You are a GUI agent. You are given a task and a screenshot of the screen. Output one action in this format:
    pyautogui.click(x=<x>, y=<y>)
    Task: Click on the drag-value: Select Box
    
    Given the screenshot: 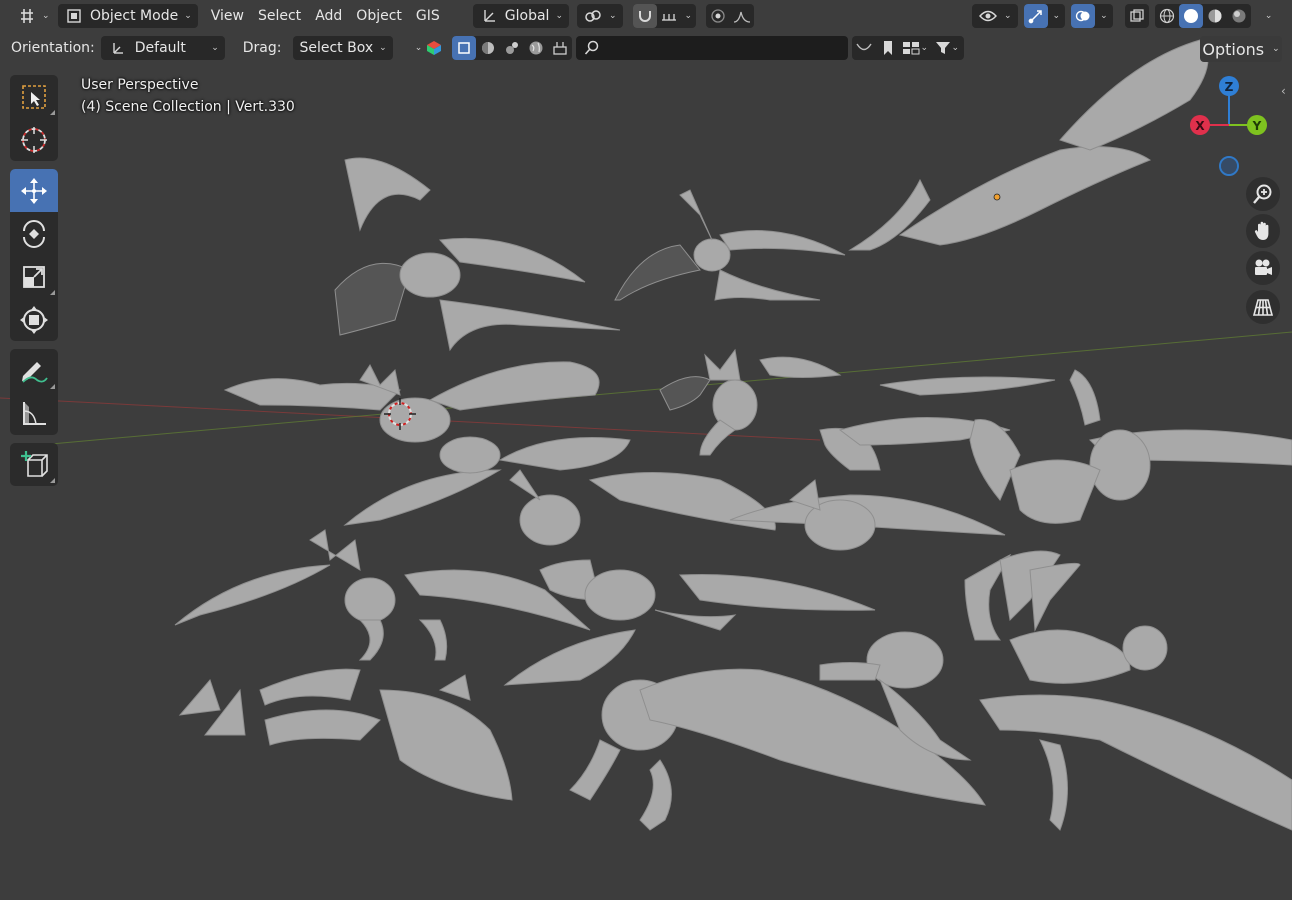 What is the action you would take?
    pyautogui.click(x=336, y=48)
    